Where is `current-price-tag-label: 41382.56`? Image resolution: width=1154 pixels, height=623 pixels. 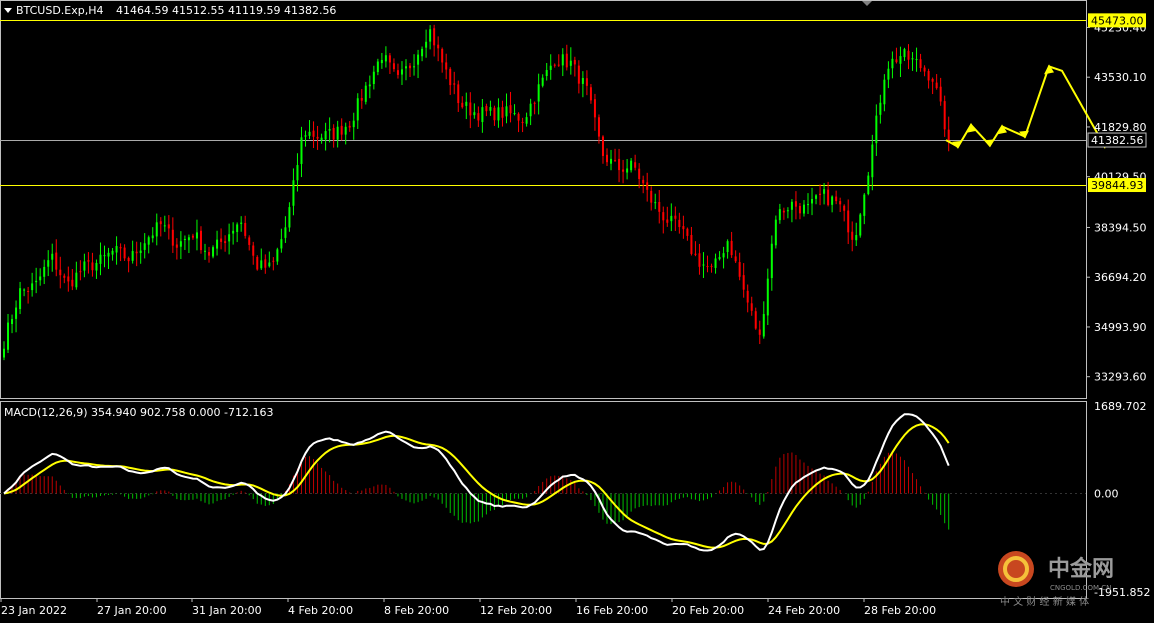 current-price-tag-label: 41382.56 is located at coordinates (1117, 140).